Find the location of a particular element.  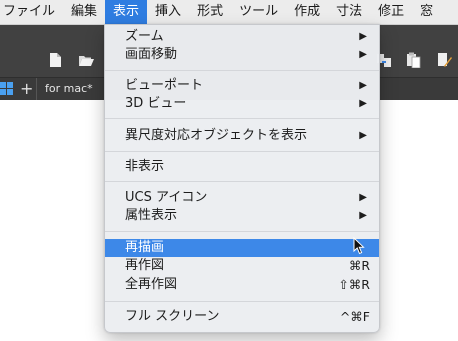

menu-item-label: 全再作図 is located at coordinates (151, 284).